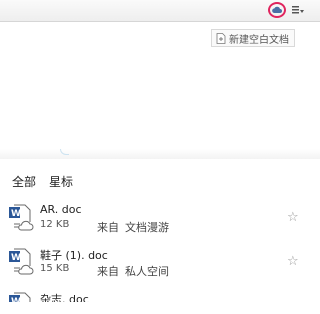 This screenshot has width=320, height=314. What do you see at coordinates (147, 227) in the screenshot?
I see `file-source-location: 文档漫游` at bounding box center [147, 227].